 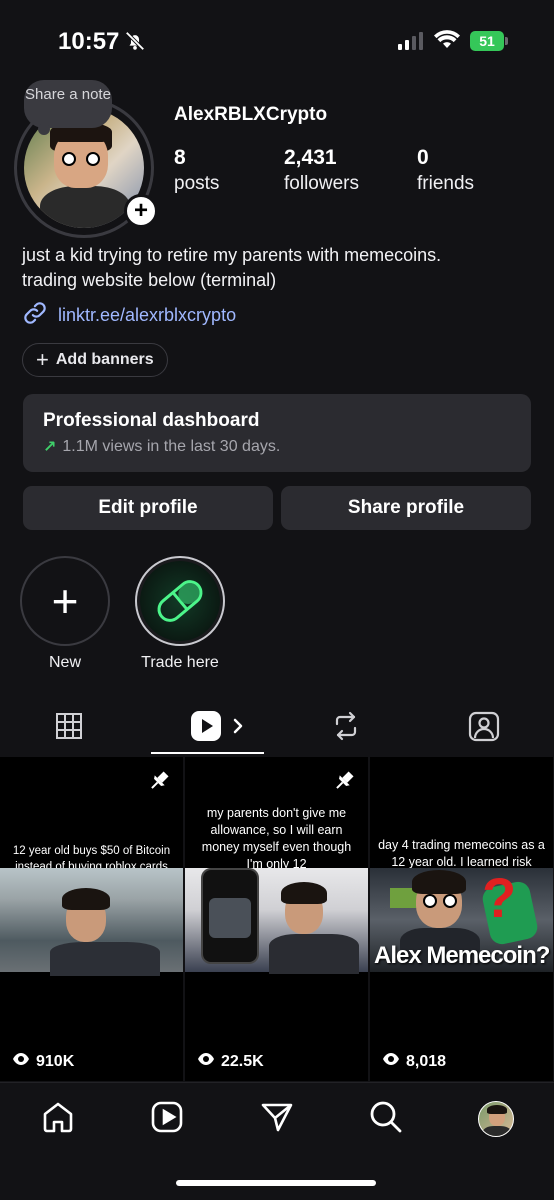 I want to click on nav-search, so click(x=386, y=1119).